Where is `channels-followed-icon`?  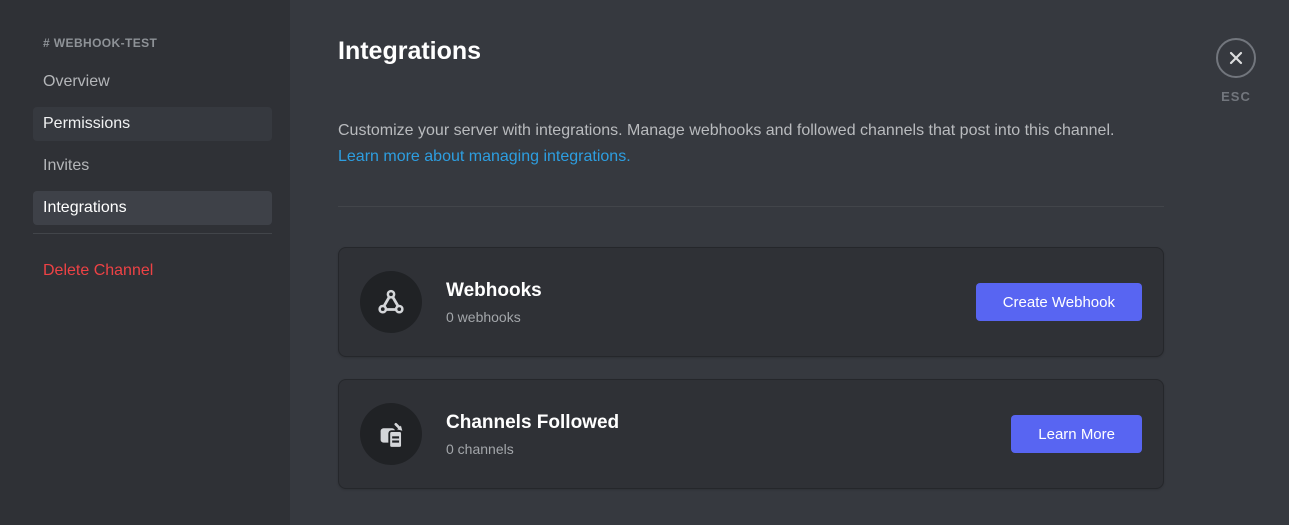 channels-followed-icon is located at coordinates (391, 435).